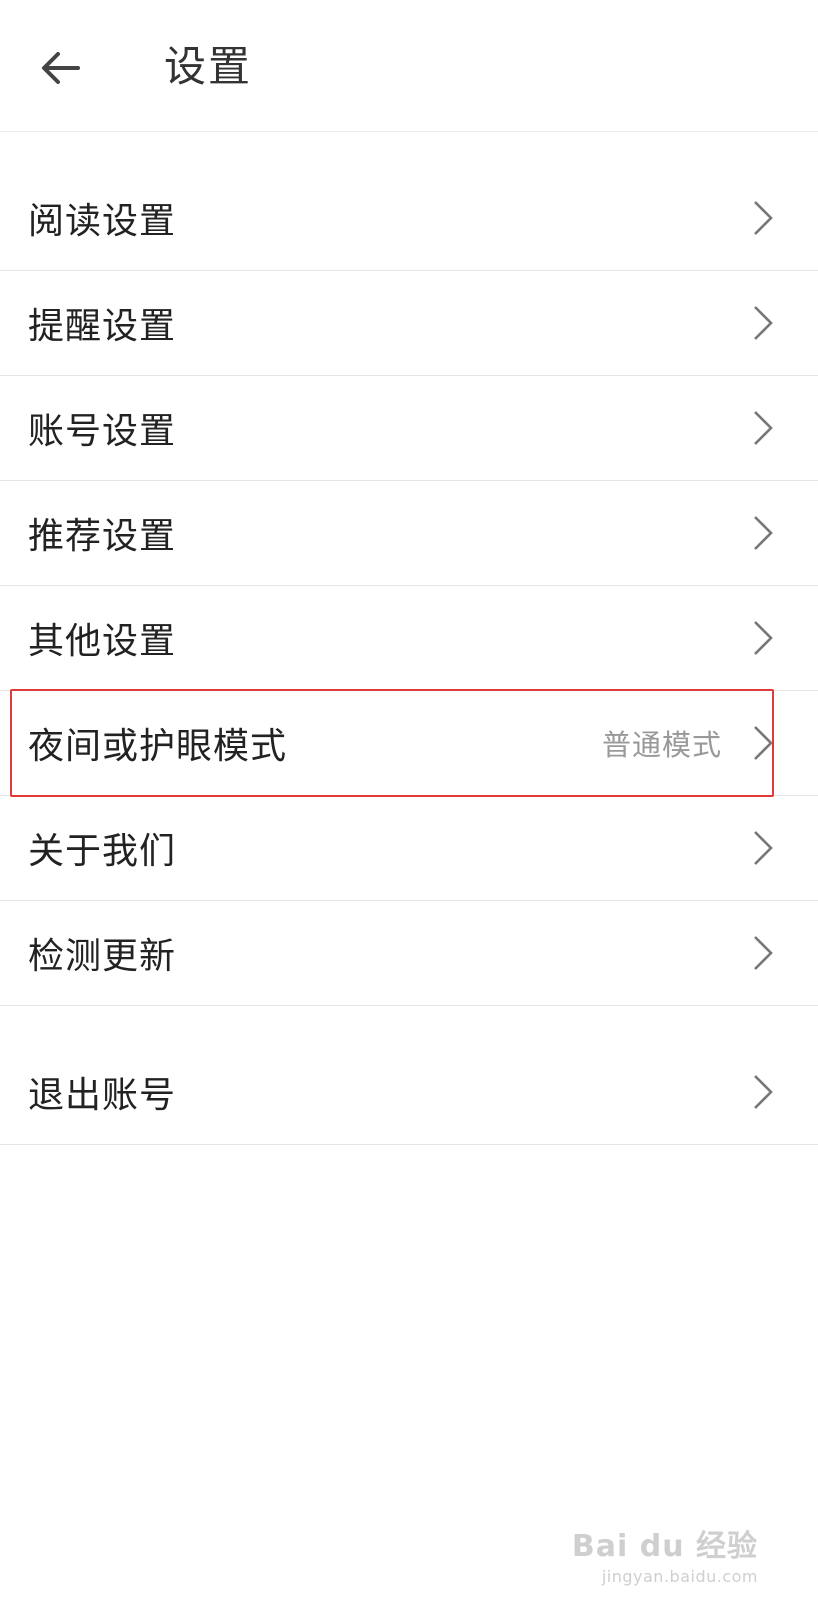 This screenshot has width=818, height=1600. Describe the element at coordinates (208, 66) in the screenshot. I see `page-title: 设置` at that location.